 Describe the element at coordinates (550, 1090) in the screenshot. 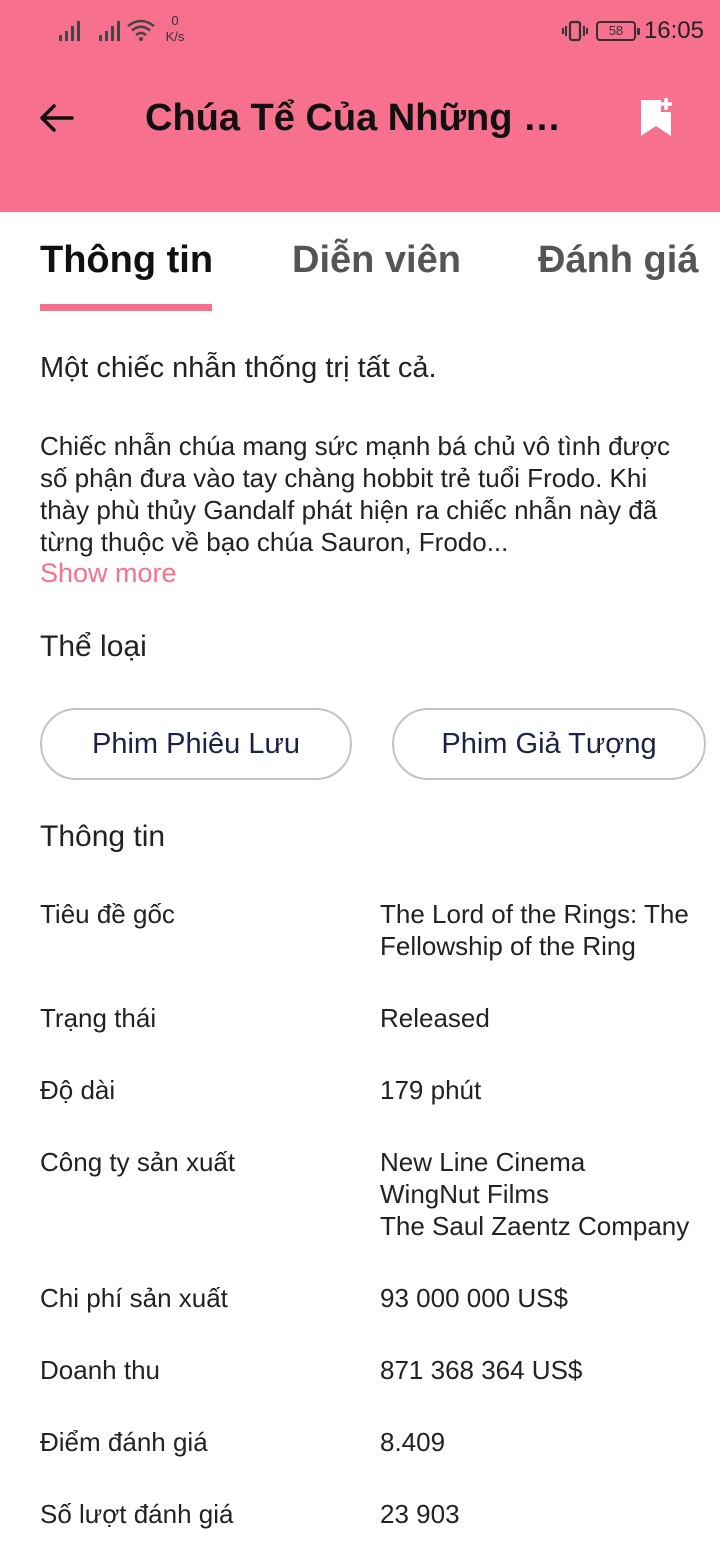

I see `info-value: 179 phút` at that location.